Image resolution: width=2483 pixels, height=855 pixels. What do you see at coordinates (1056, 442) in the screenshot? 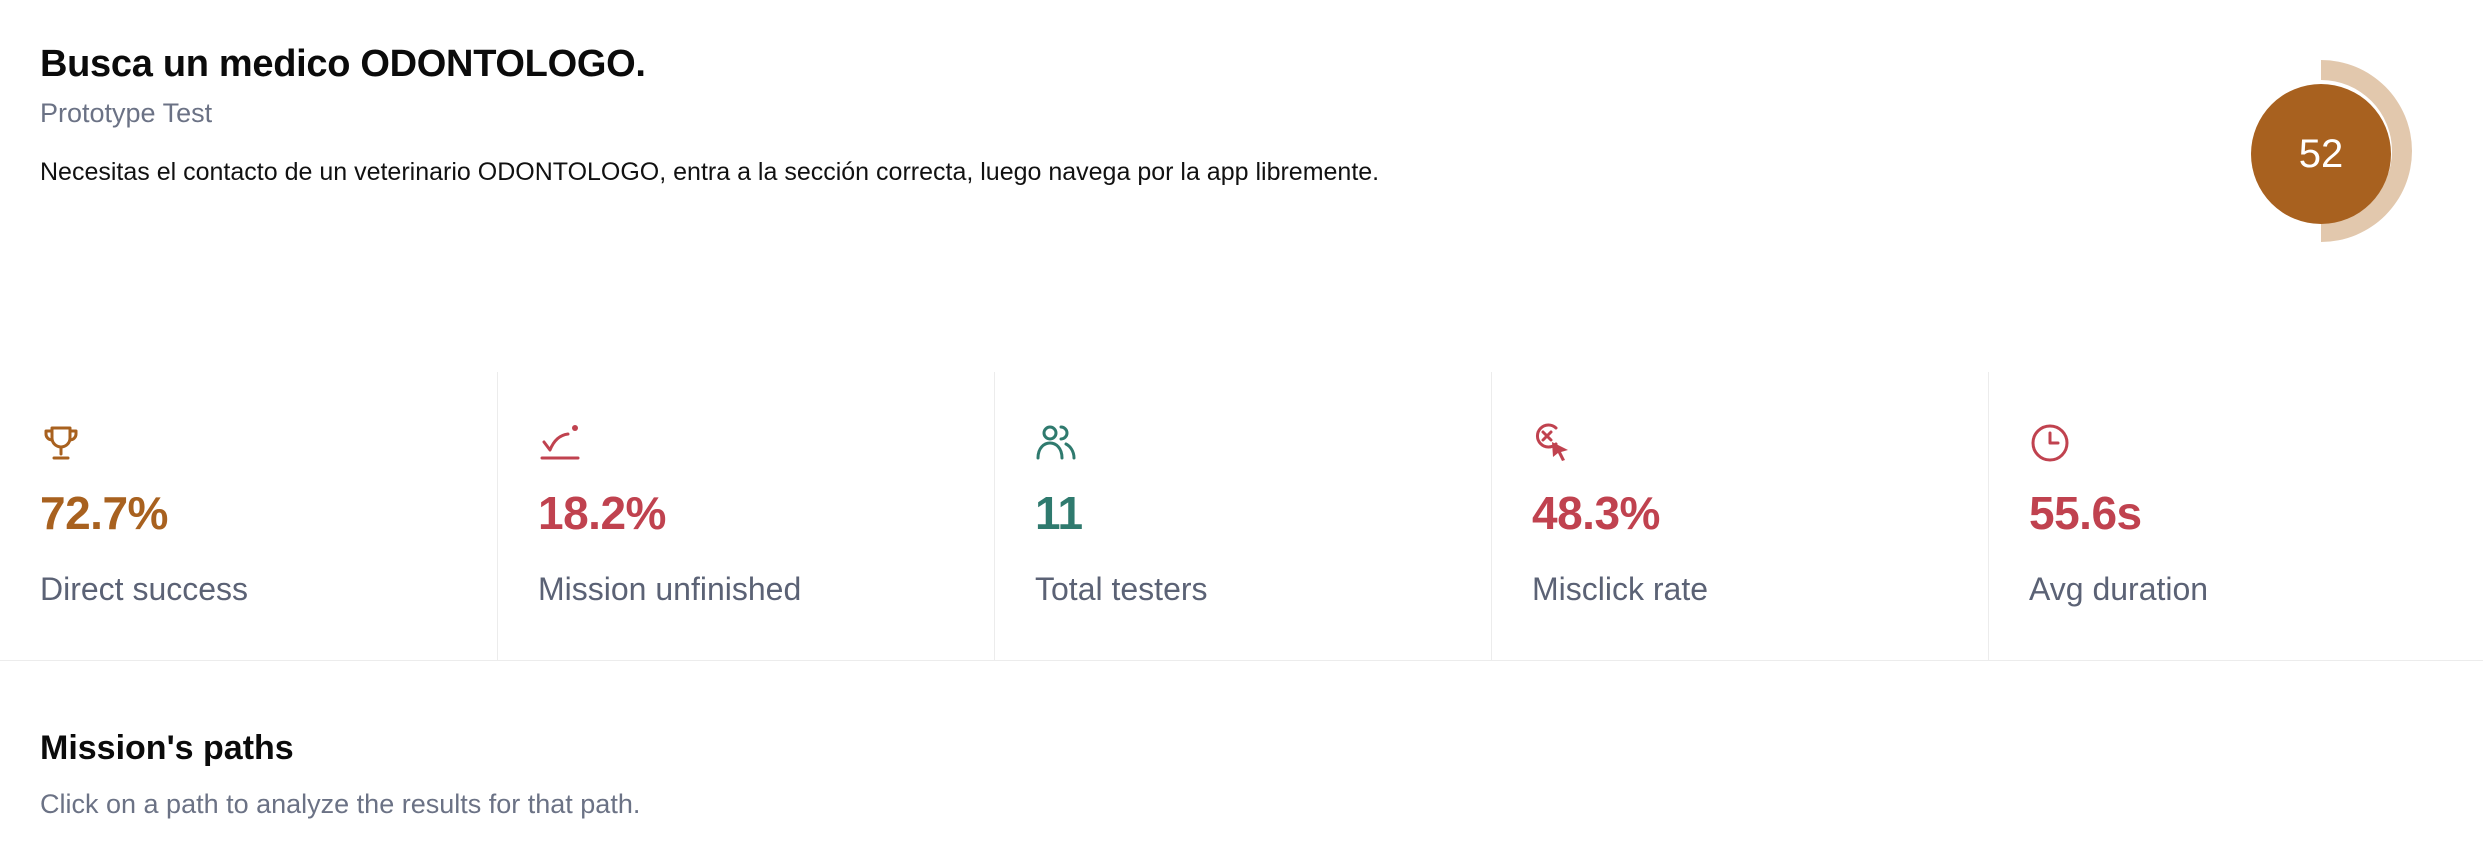
I see `users-icon` at bounding box center [1056, 442].